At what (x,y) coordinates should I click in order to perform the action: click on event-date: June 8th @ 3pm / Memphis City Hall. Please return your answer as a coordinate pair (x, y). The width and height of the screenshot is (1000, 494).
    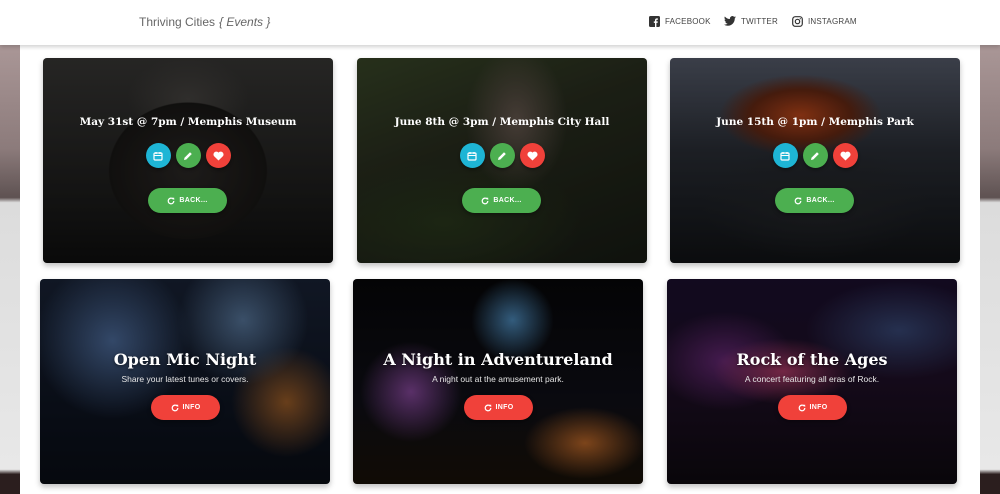
    Looking at the image, I should click on (502, 122).